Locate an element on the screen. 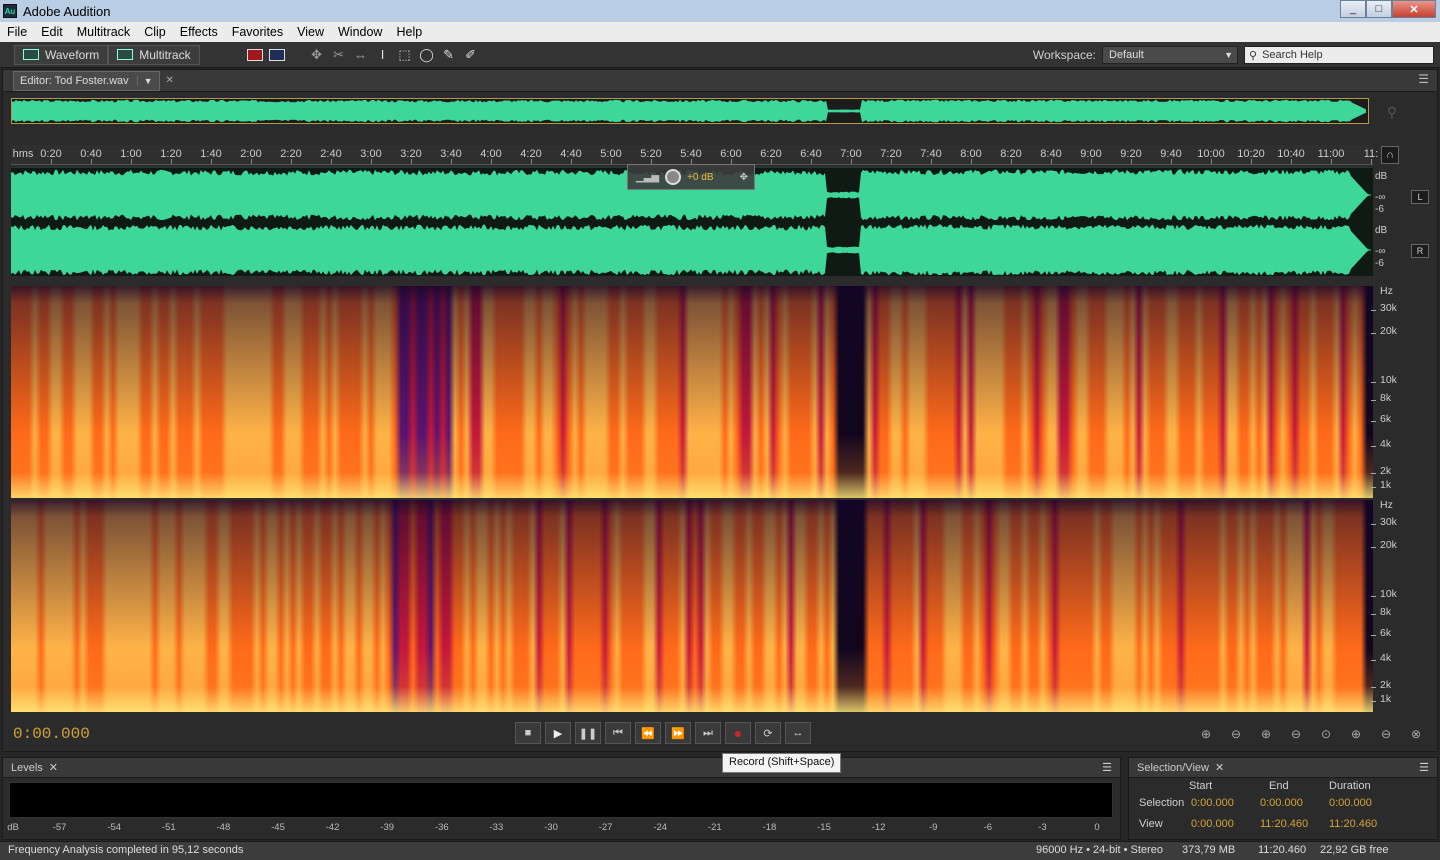 The image size is (1440, 860). slip-tool-icon: ↔ is located at coordinates (361, 55).